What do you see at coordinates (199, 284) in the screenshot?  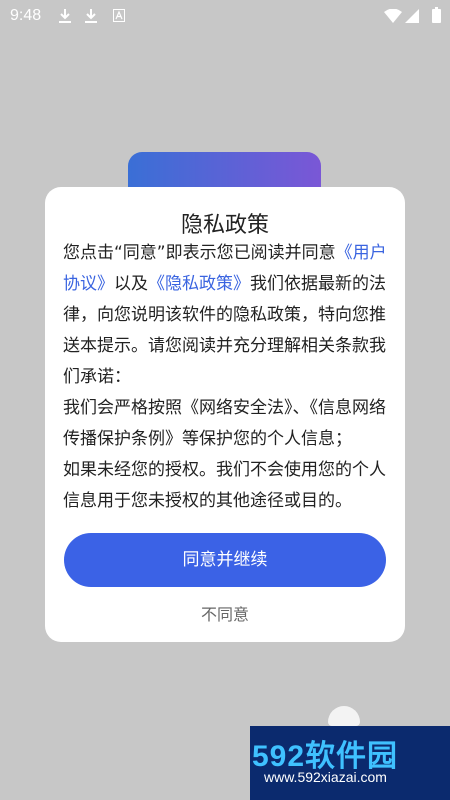 I see `privacy-policy-link: 《隐私政策》` at bounding box center [199, 284].